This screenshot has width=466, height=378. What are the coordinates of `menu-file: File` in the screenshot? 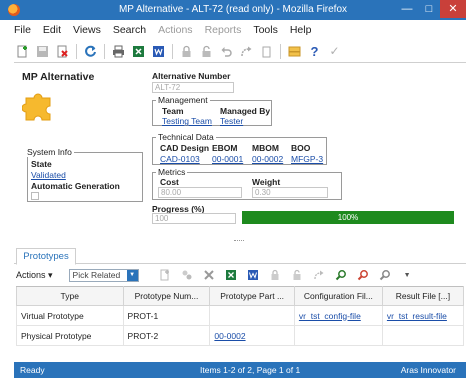 It's located at (22, 30).